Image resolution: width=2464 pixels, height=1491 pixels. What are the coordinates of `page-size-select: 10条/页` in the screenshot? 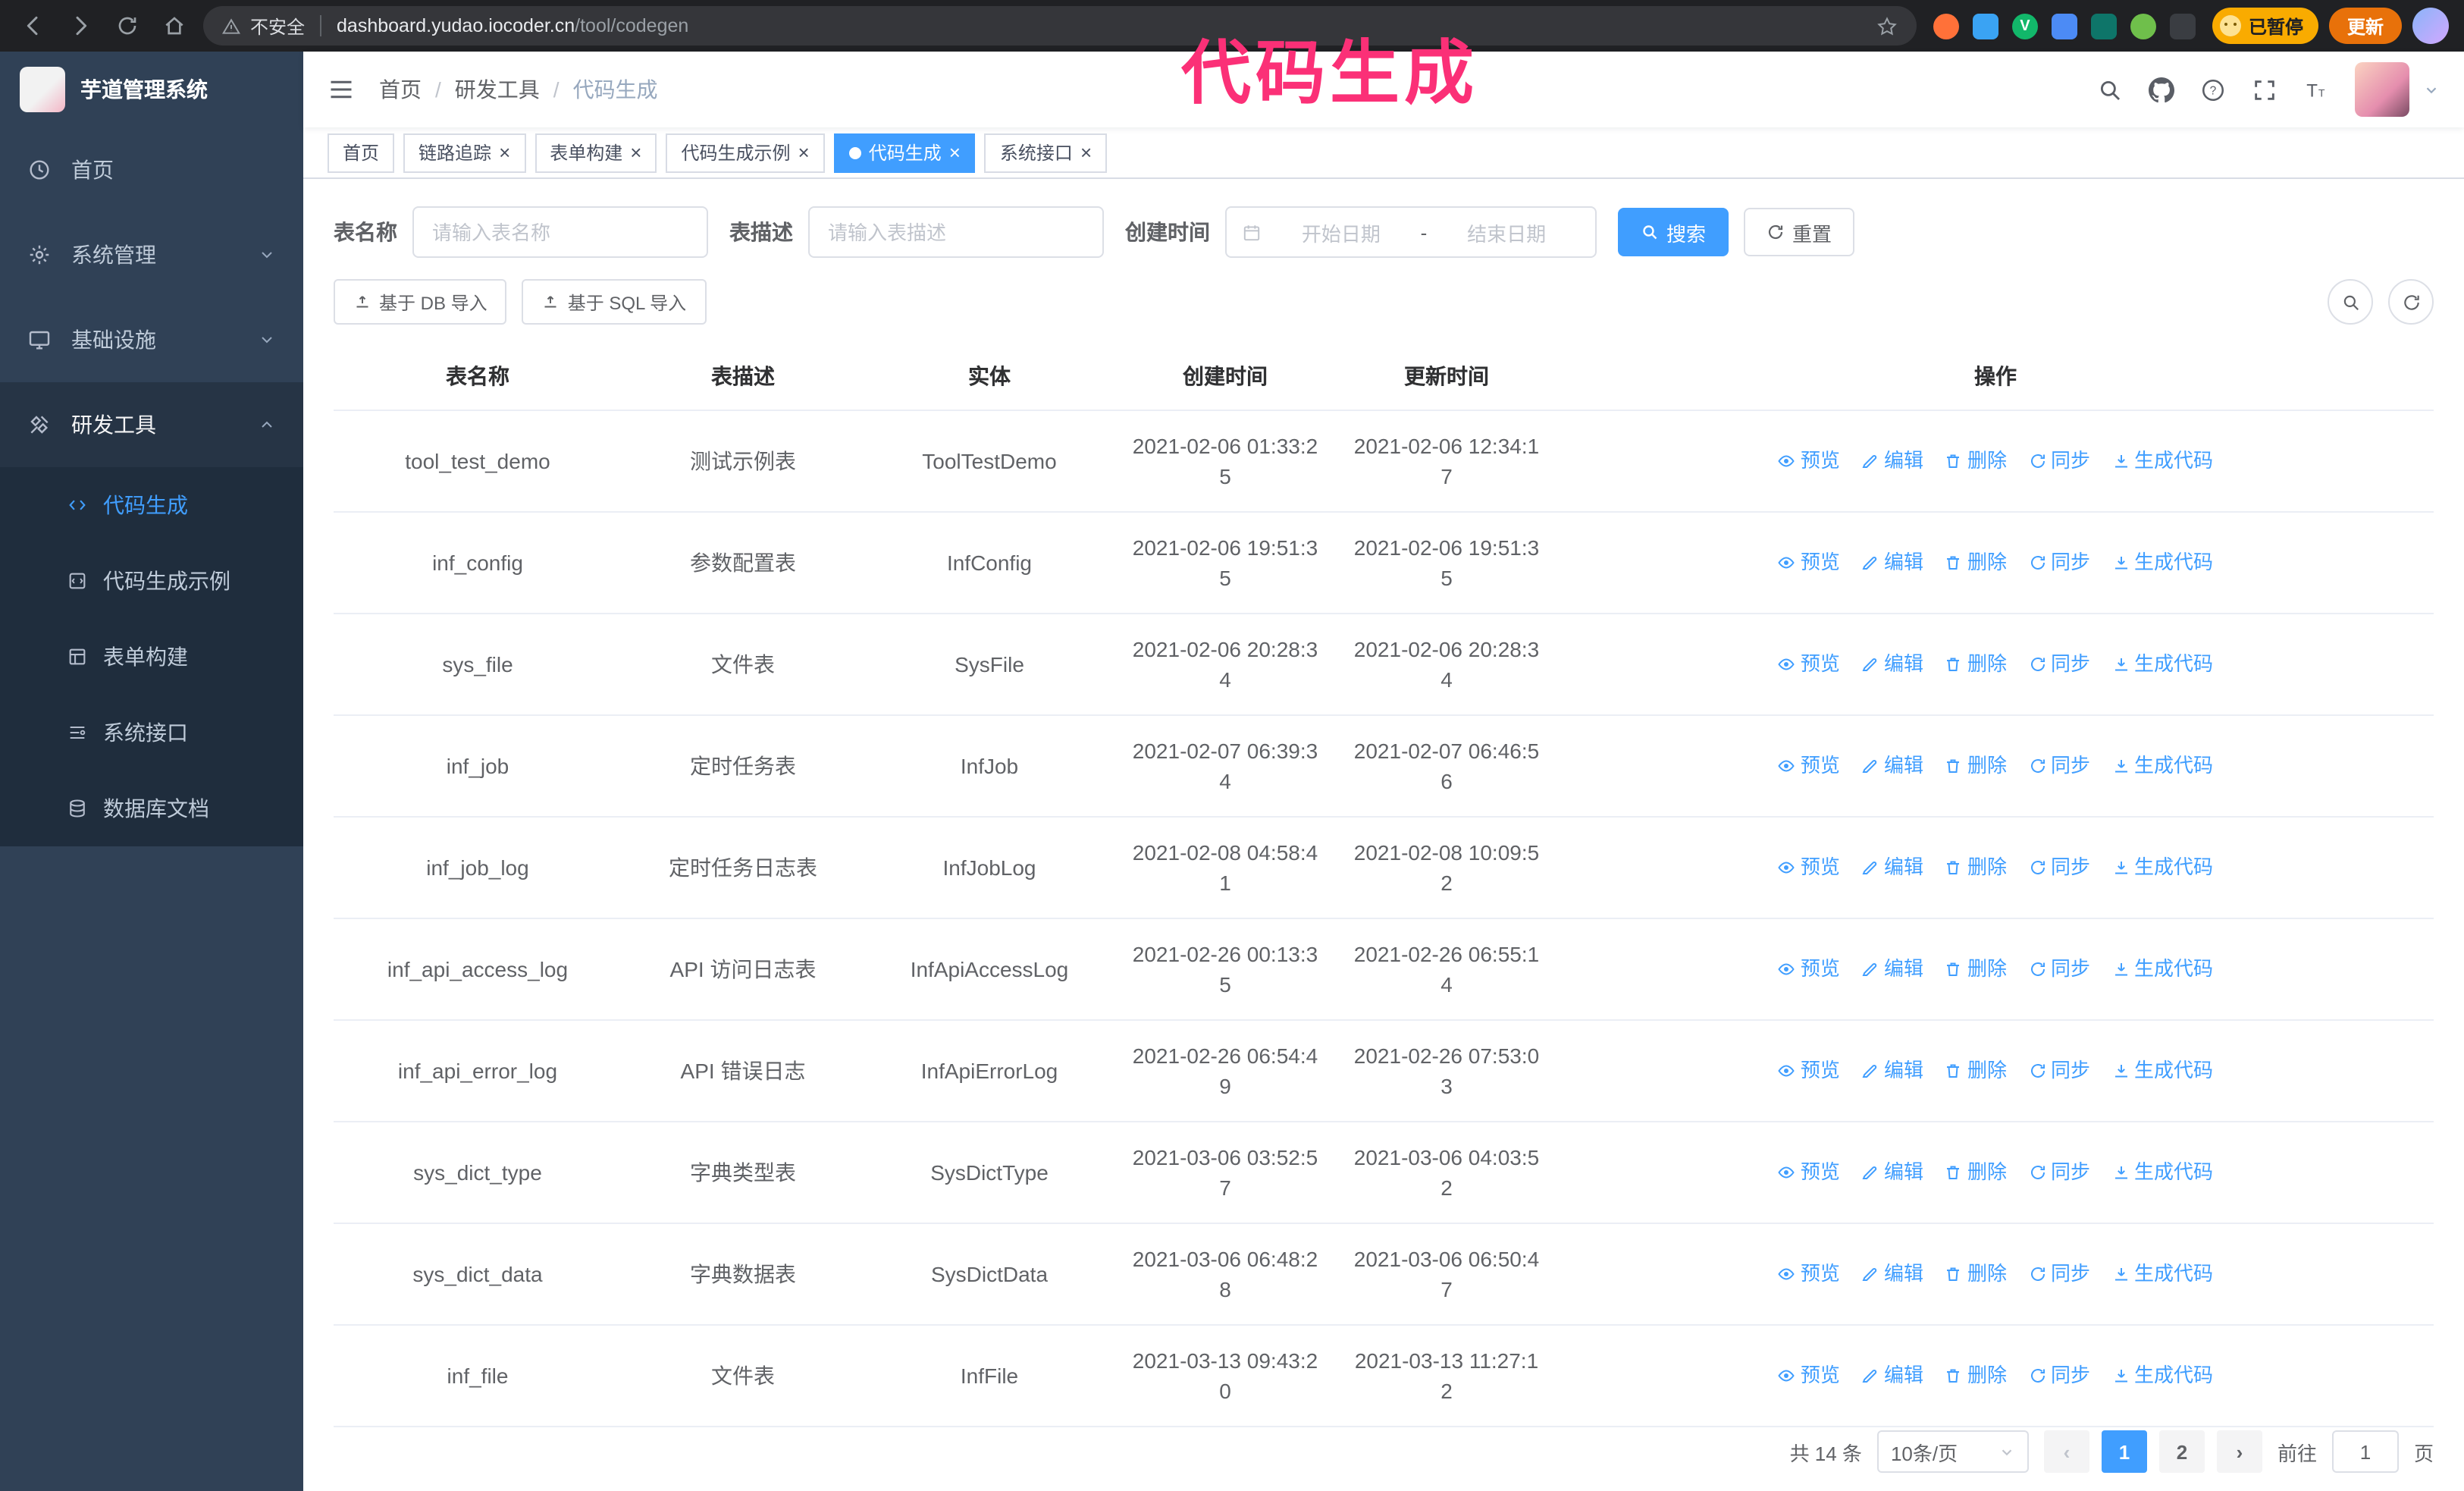 It's located at (1953, 1451).